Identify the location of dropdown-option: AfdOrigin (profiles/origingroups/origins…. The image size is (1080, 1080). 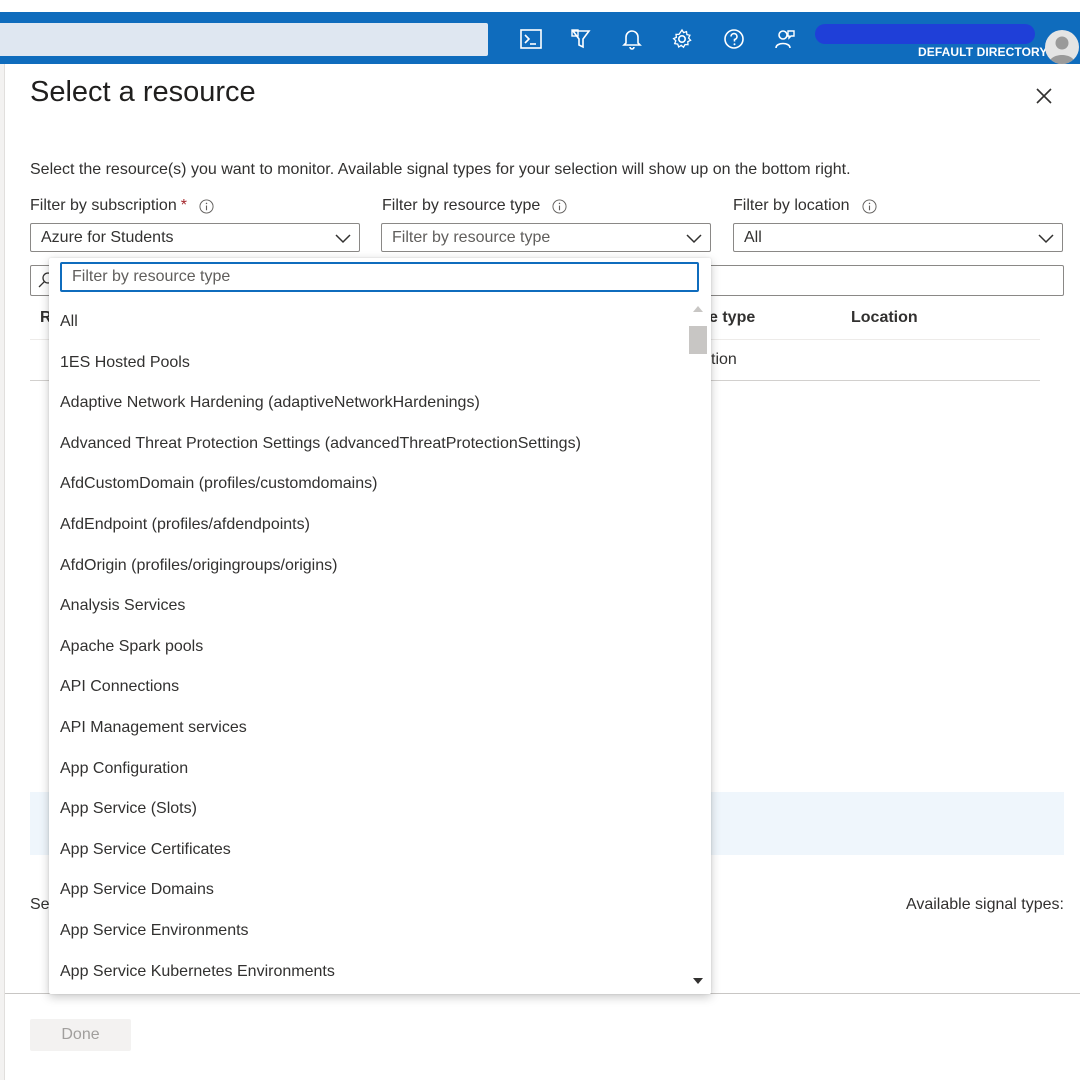
(368, 566).